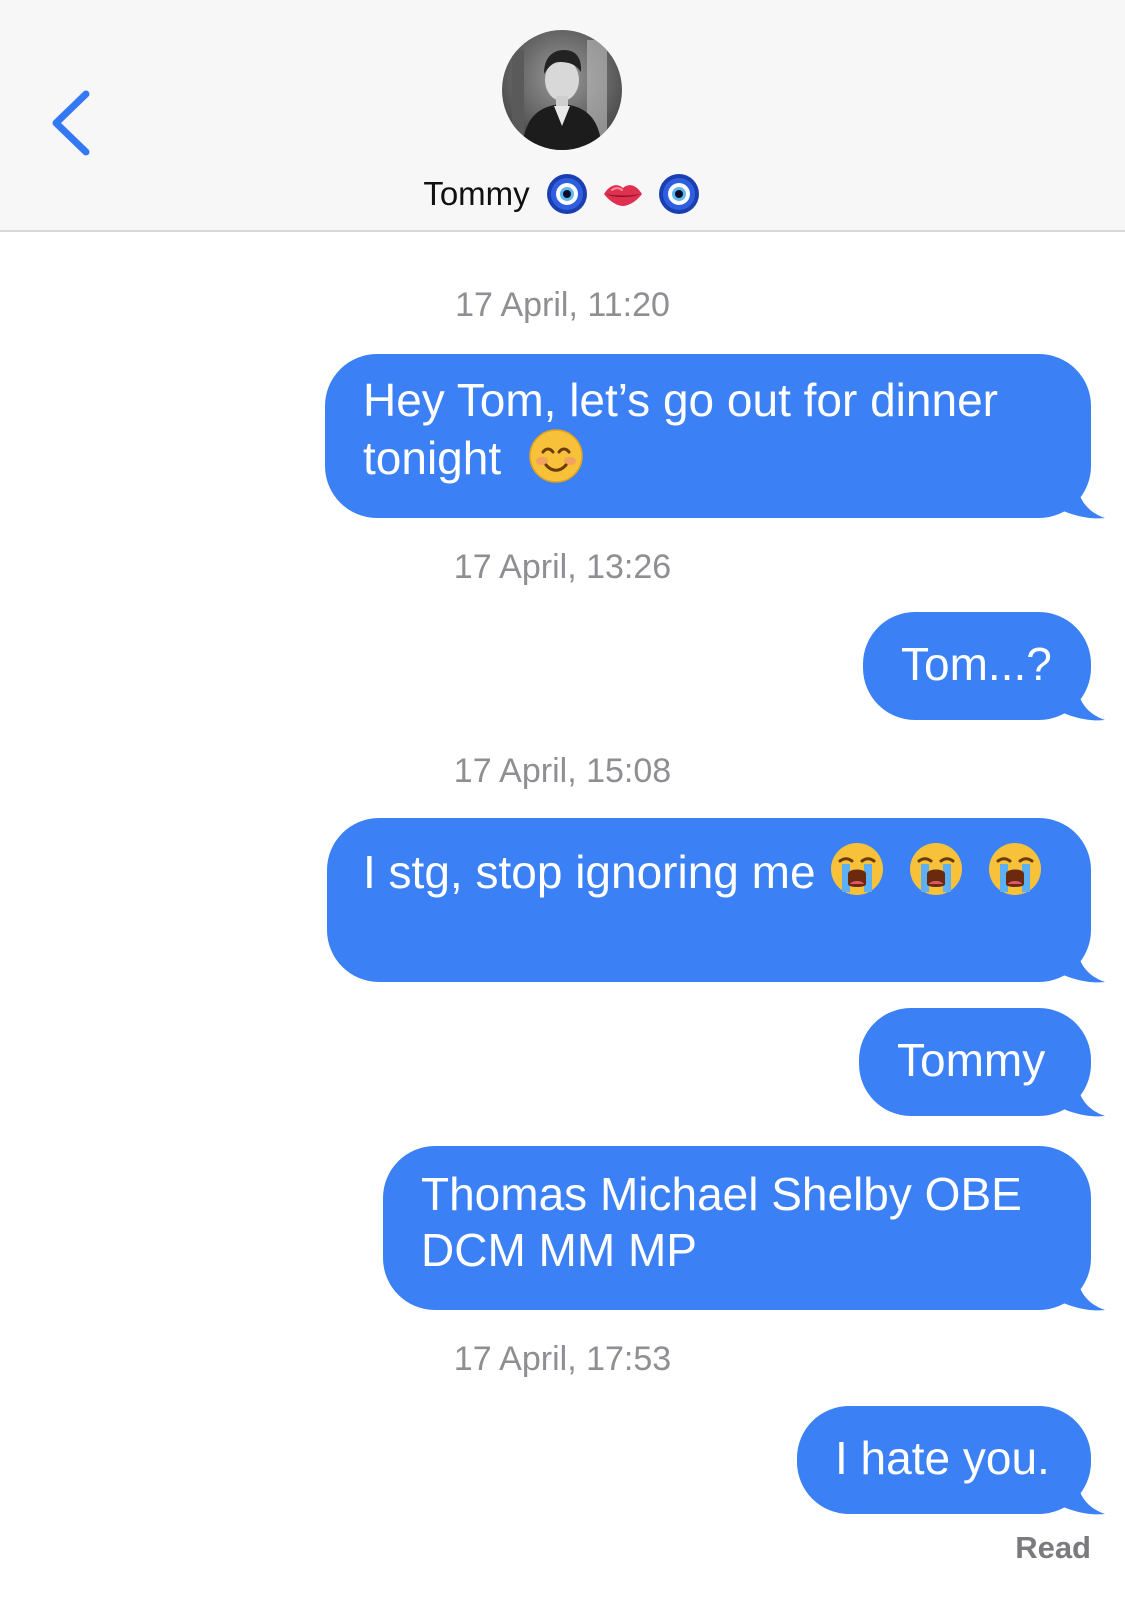  Describe the element at coordinates (623, 194) in the screenshot. I see `lips-icon` at that location.